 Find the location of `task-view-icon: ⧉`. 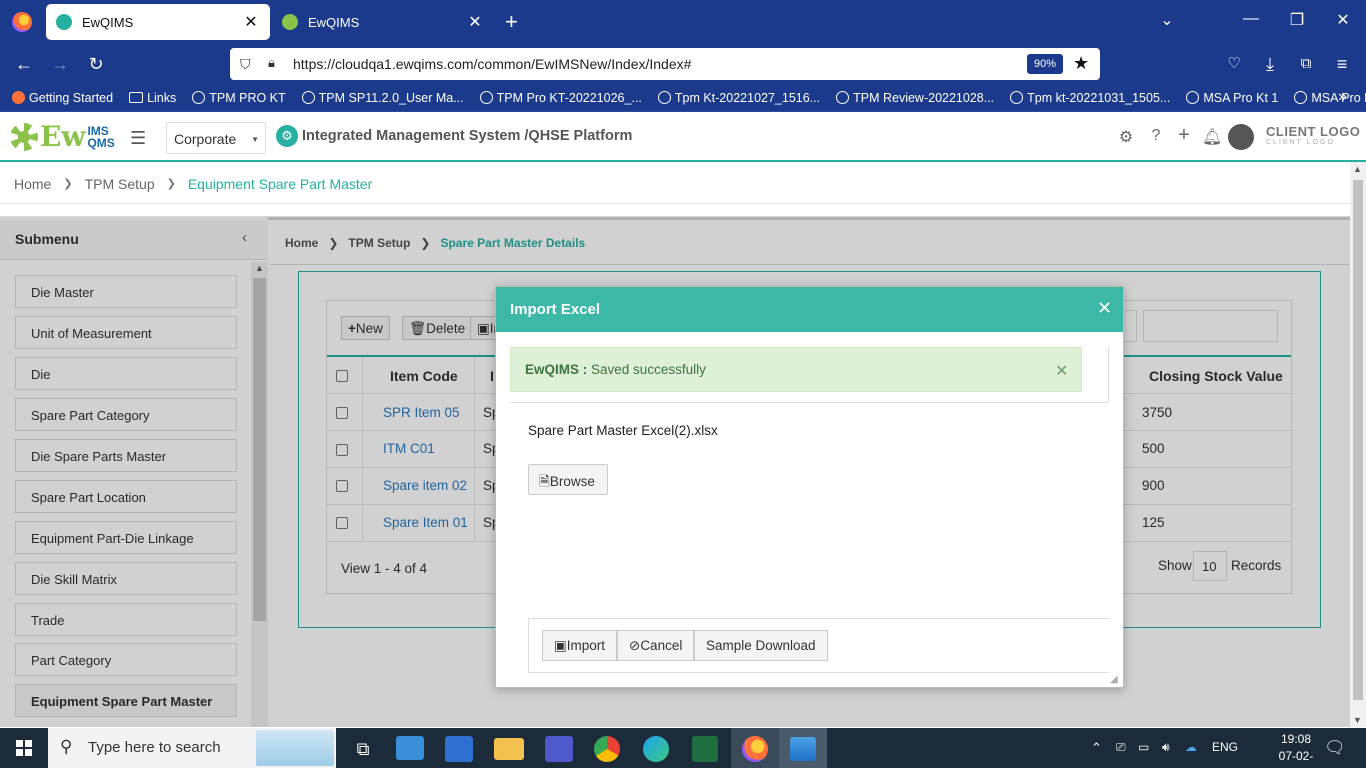

task-view-icon: ⧉ is located at coordinates (363, 749).